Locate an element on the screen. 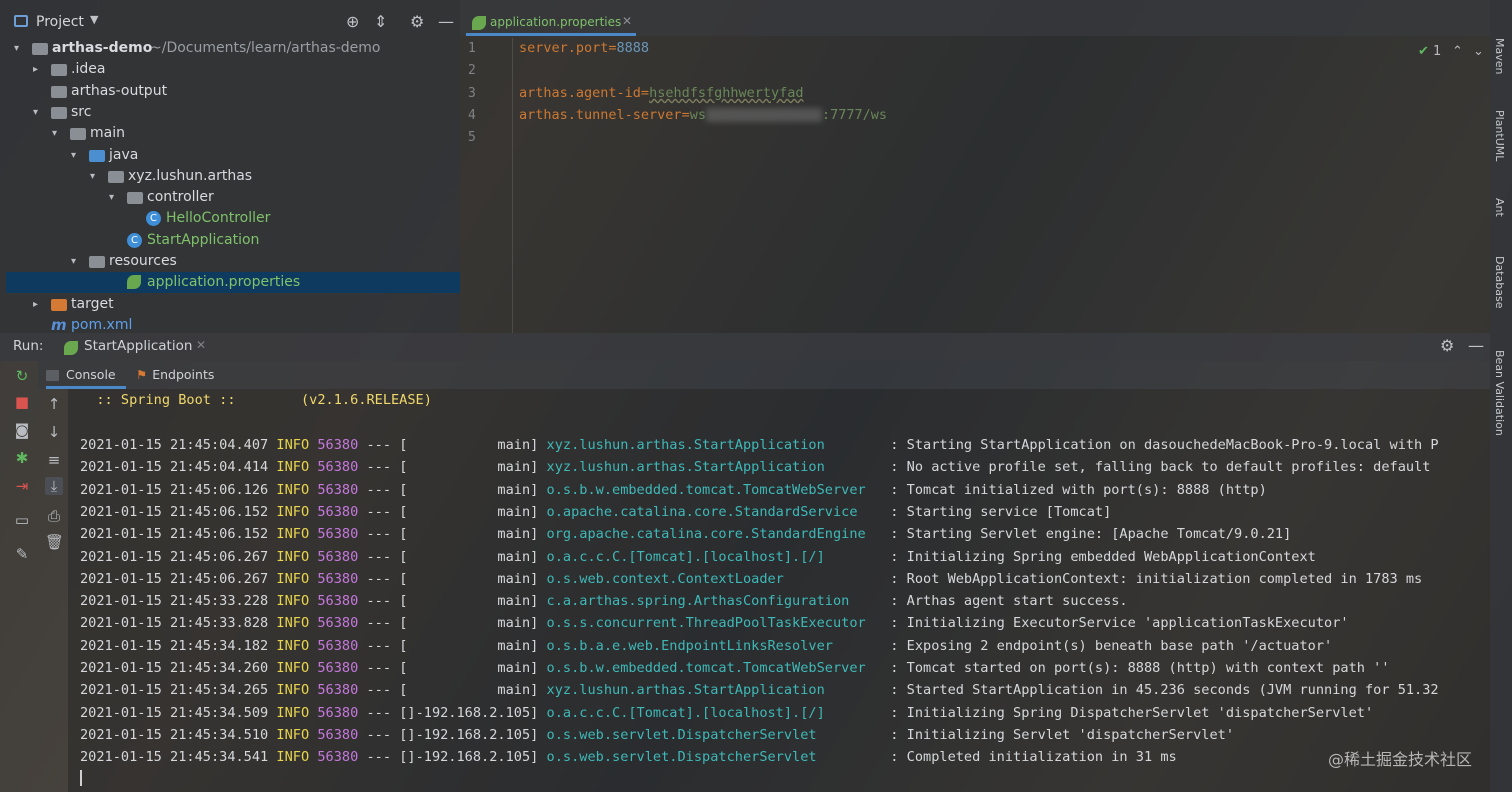 The height and width of the screenshot is (792, 1512). editor-tab-application-properties: application.properties ✕ is located at coordinates (551, 23).